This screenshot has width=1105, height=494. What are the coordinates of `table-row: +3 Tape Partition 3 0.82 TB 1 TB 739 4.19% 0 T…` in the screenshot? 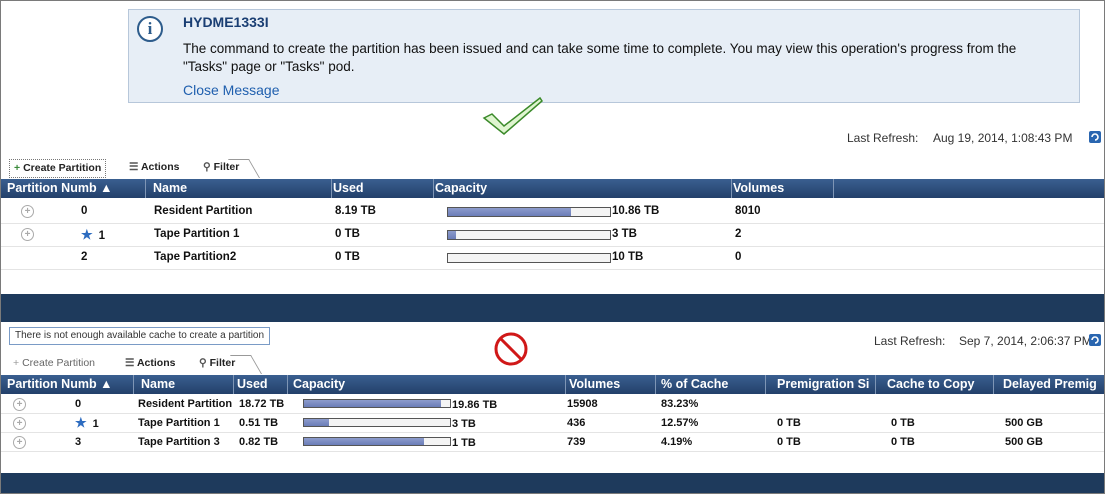 It's located at (552, 442).